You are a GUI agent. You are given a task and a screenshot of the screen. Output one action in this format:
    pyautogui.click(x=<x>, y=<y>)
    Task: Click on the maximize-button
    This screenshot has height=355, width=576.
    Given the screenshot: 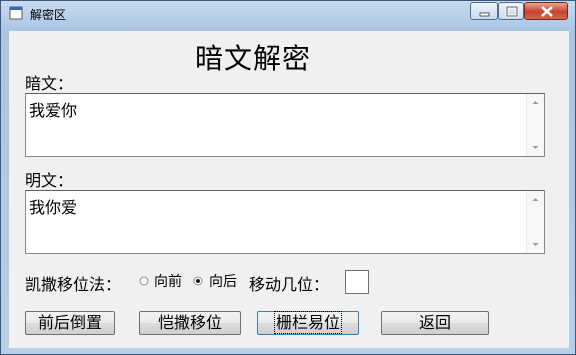 What is the action you would take?
    pyautogui.click(x=511, y=11)
    